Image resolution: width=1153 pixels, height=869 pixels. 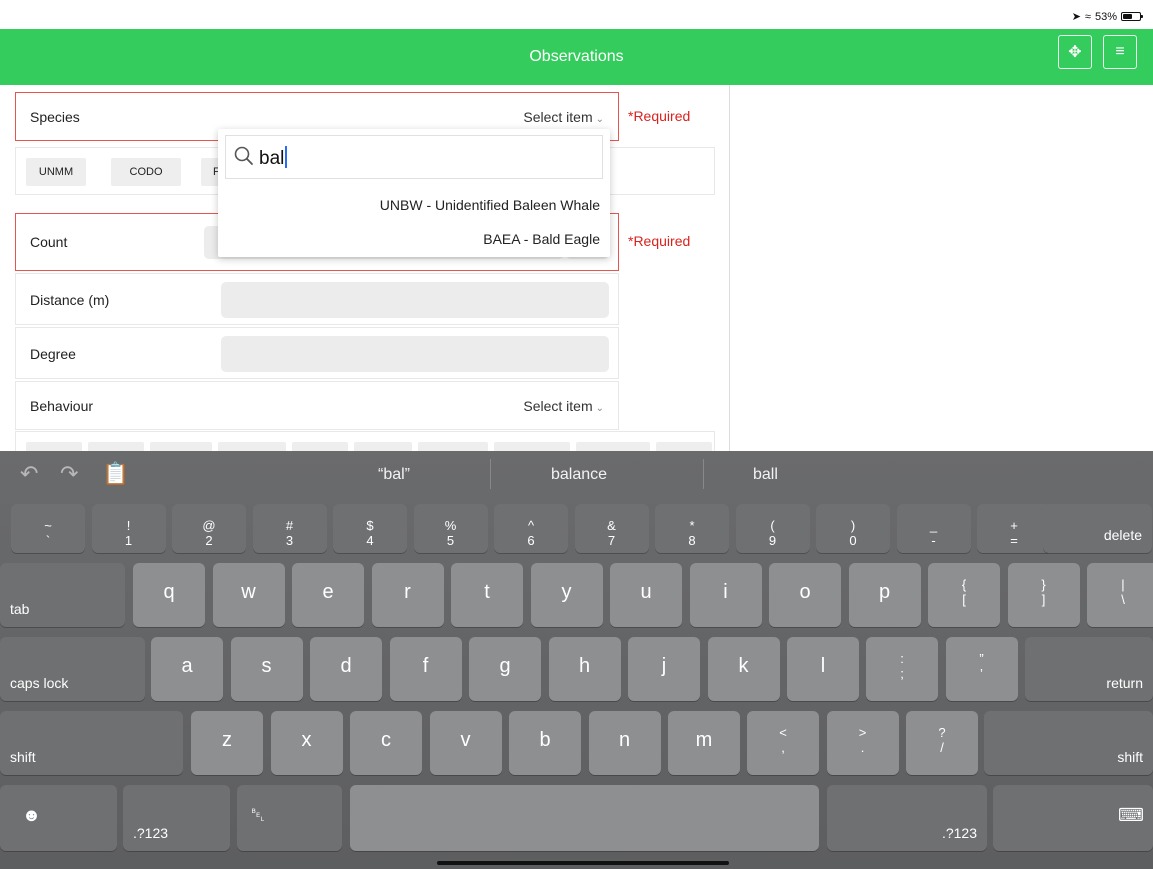 I want to click on key-num-3: #3, so click(x=289, y=528).